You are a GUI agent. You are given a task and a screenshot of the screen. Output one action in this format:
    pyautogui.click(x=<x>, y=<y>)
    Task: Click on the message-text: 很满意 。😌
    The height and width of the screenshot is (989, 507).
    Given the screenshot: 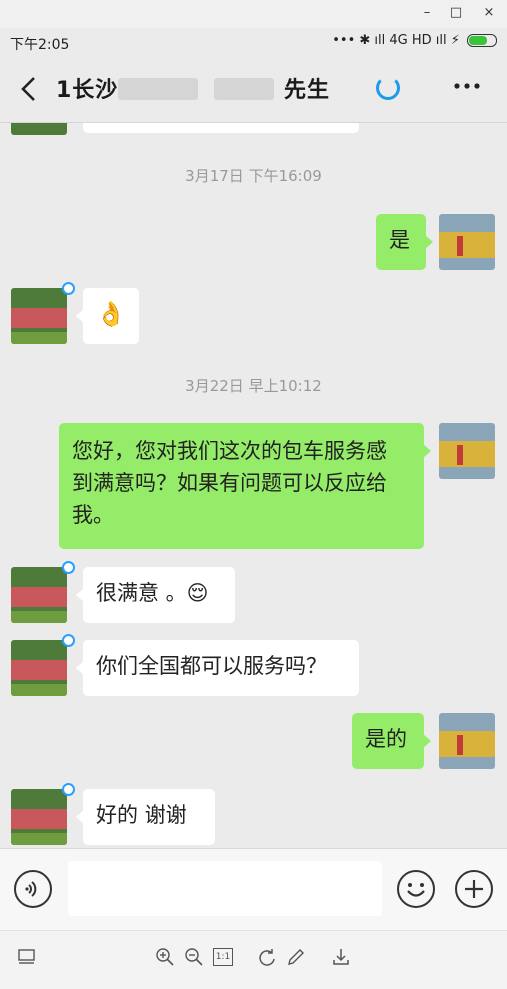 What is the action you would take?
    pyautogui.click(x=152, y=593)
    